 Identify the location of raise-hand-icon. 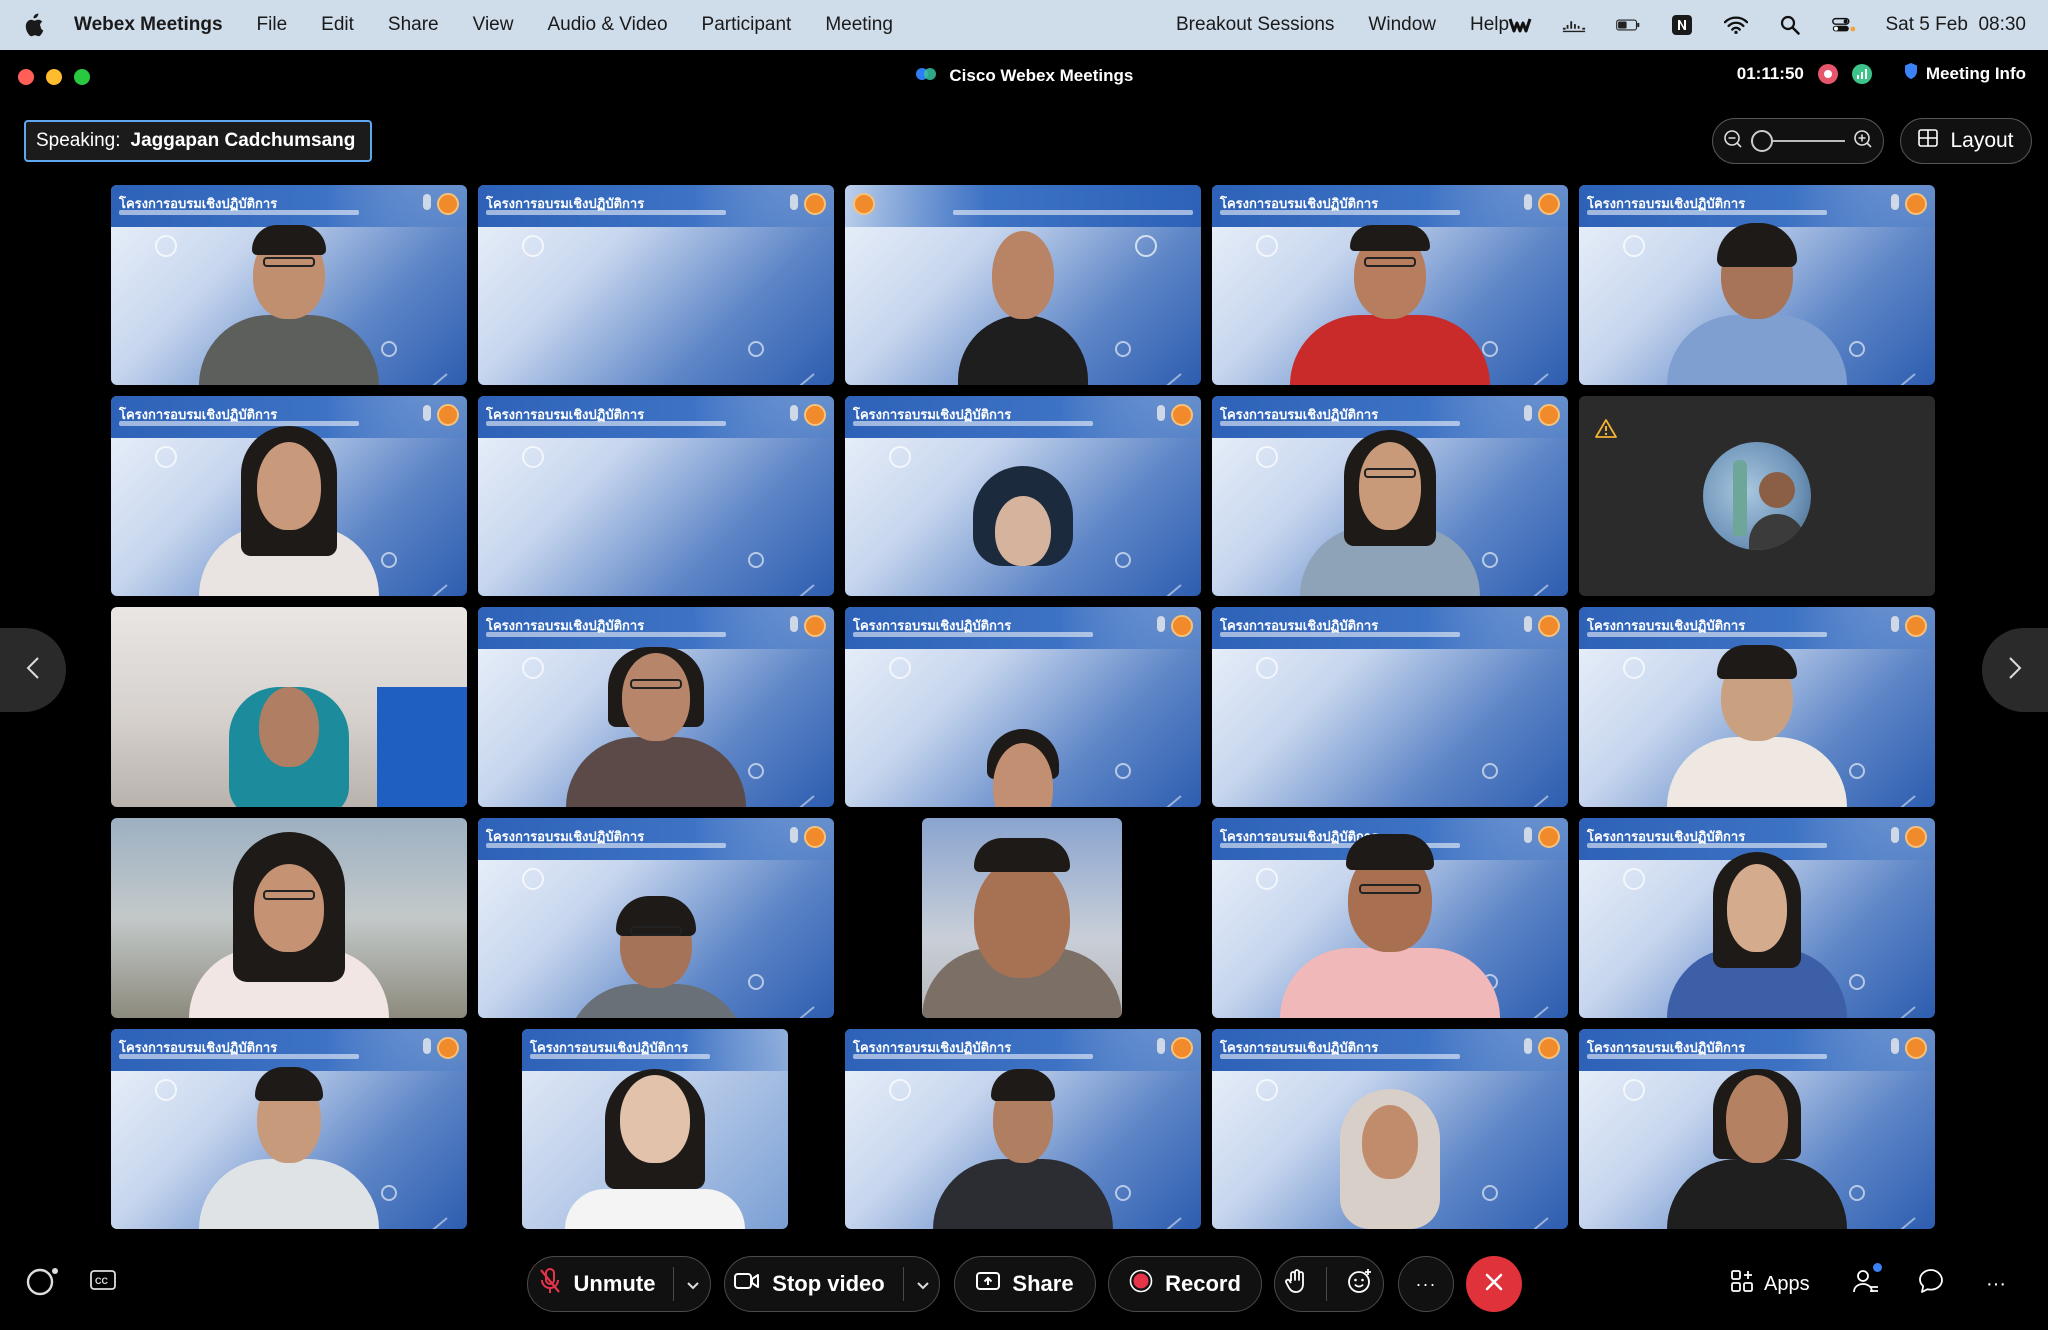
(1295, 1284).